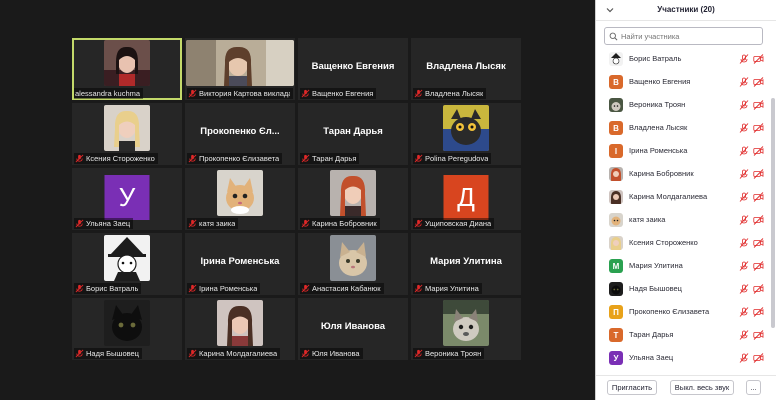 The height and width of the screenshot is (400, 776). Describe the element at coordinates (702, 387) in the screenshot. I see `mute-all-button: Выкл. весь звук` at that location.